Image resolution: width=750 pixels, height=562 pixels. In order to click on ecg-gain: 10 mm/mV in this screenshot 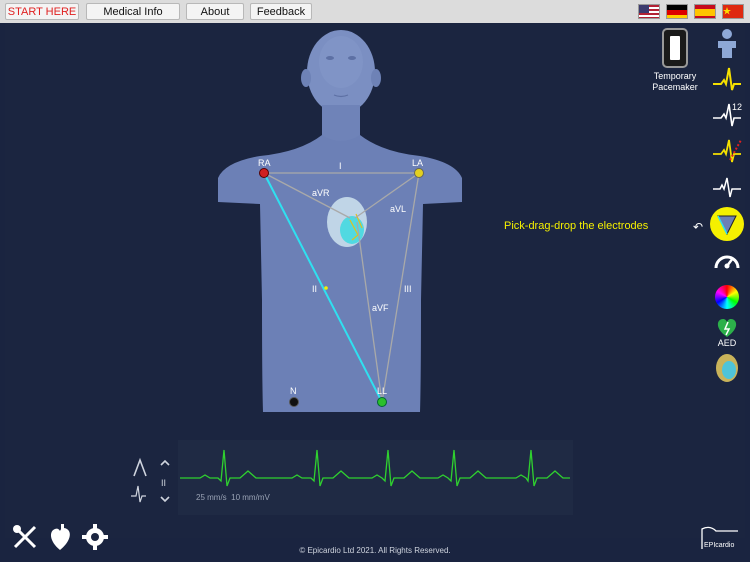, I will do `click(250, 497)`.